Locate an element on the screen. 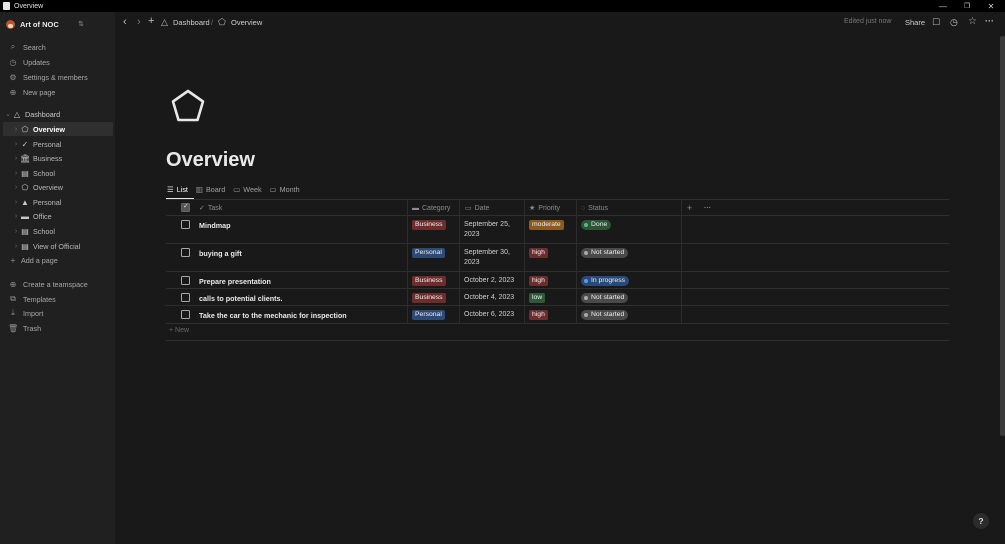 The image size is (1005, 544). select-all-checkbox is located at coordinates (185, 207).